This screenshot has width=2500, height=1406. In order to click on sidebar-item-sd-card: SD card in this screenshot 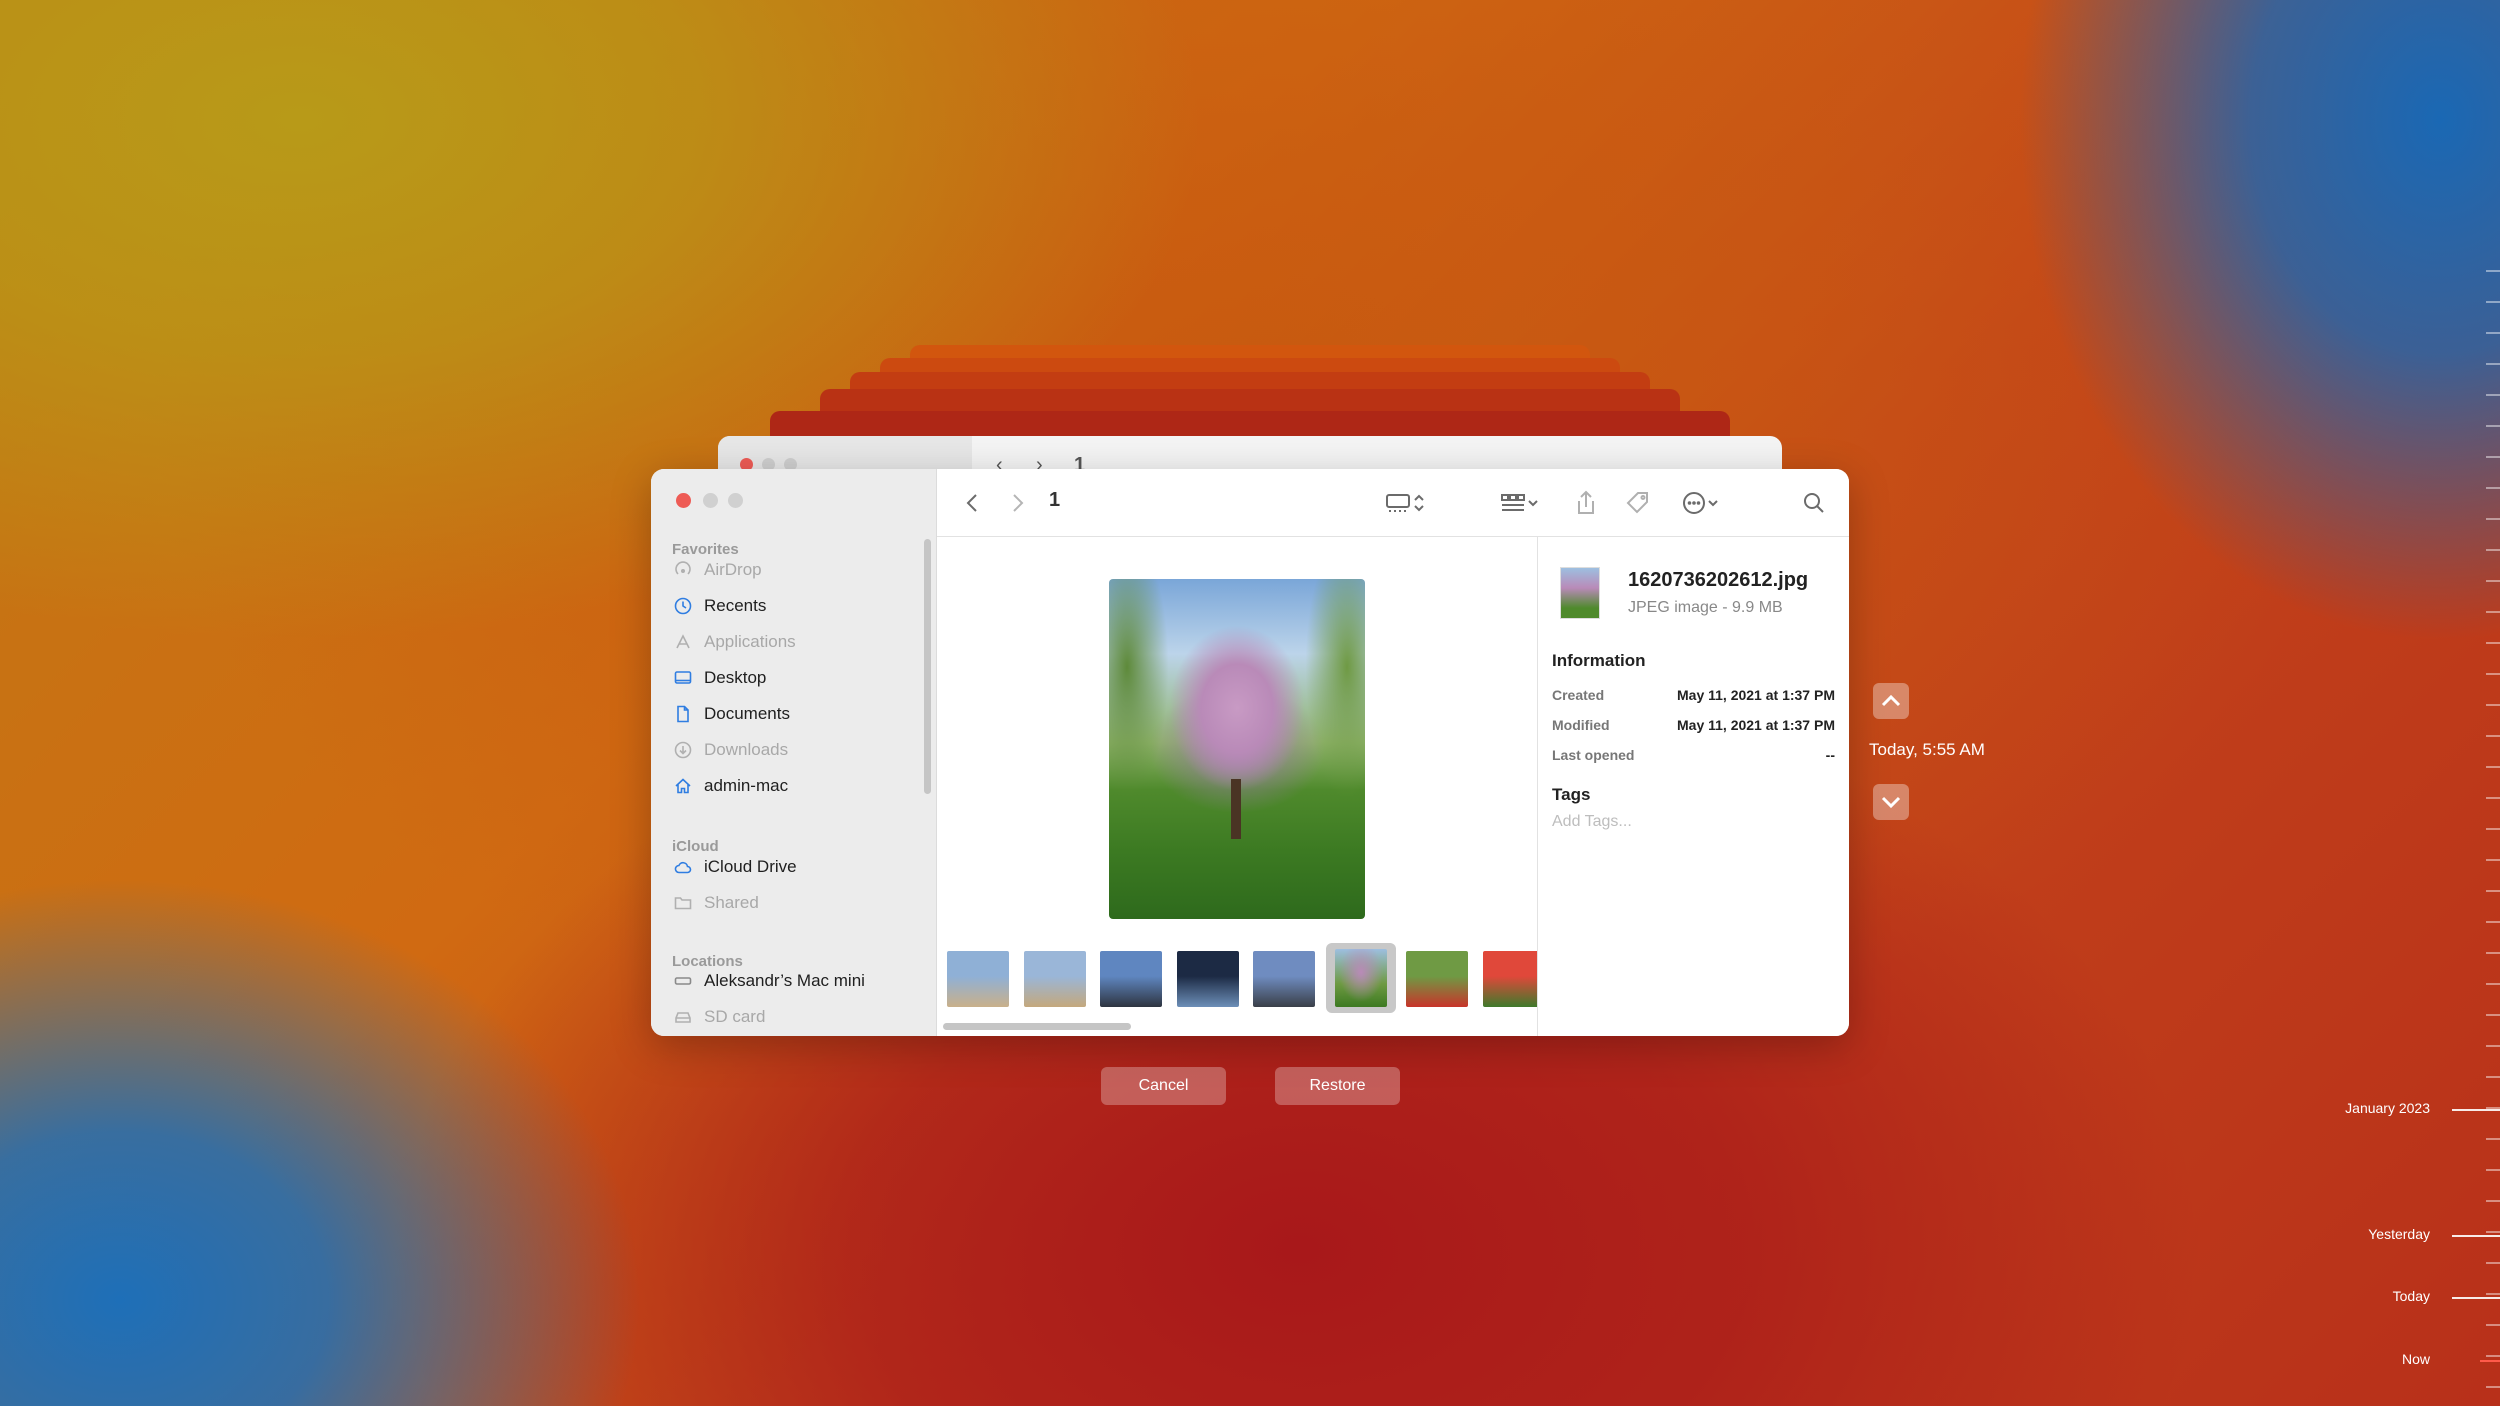, I will do `click(718, 1017)`.